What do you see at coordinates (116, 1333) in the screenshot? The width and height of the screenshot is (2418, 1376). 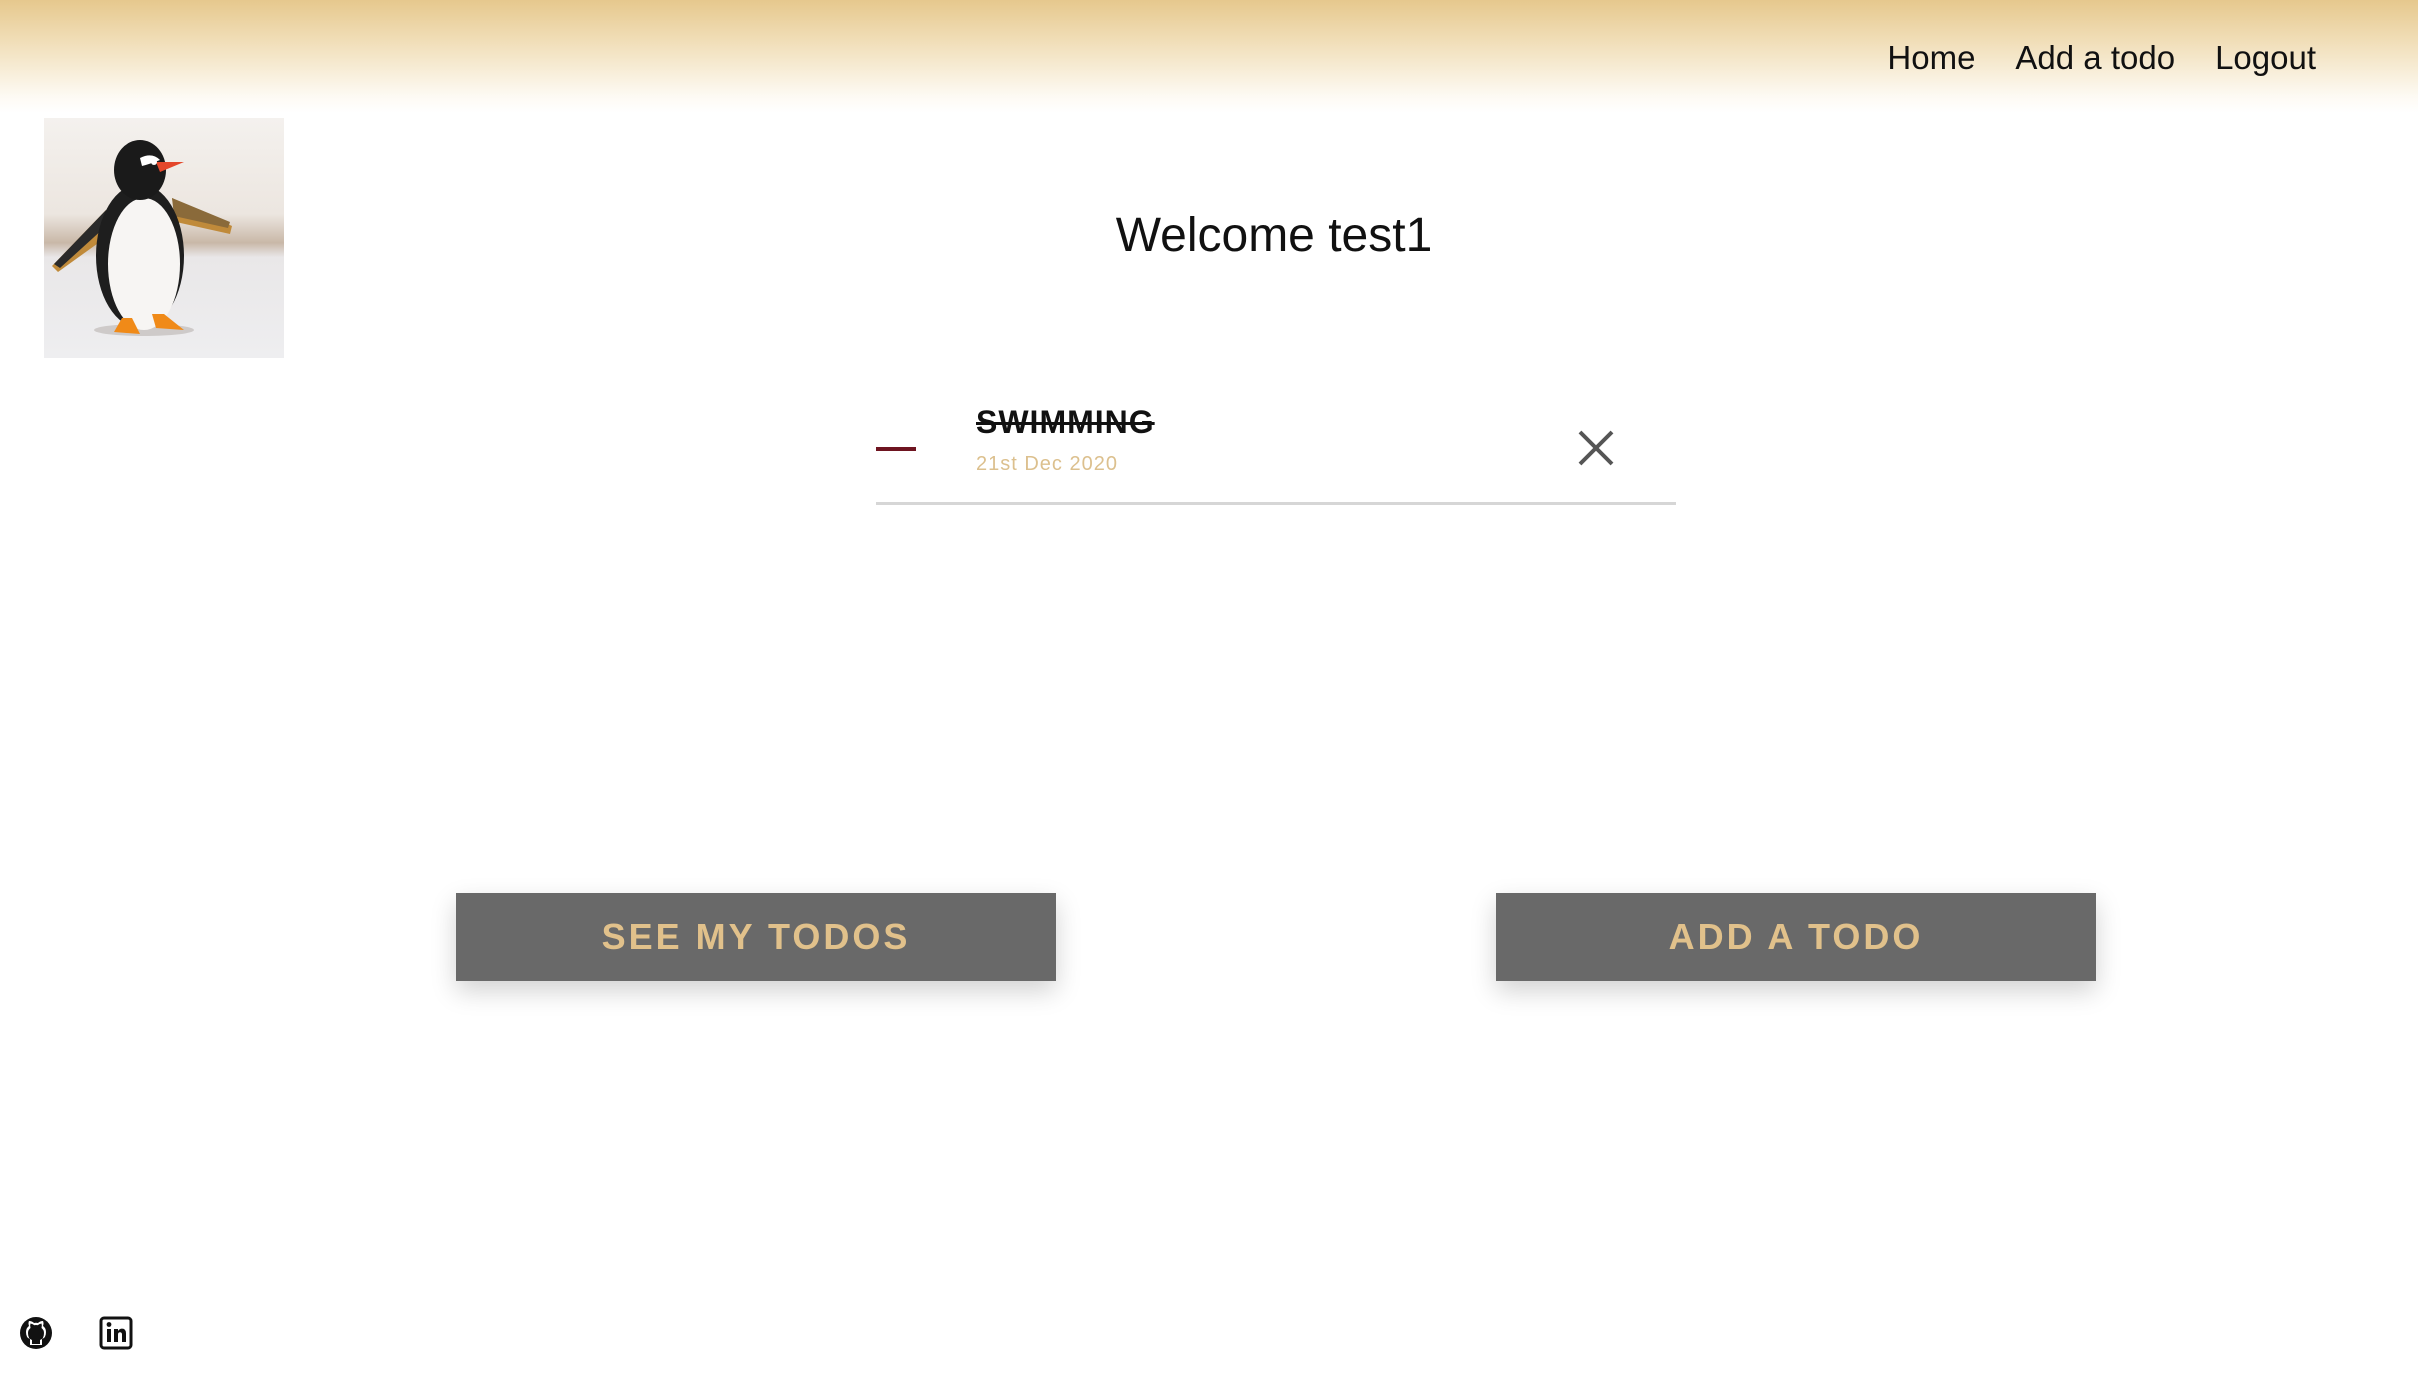 I see `linkedin-icon` at bounding box center [116, 1333].